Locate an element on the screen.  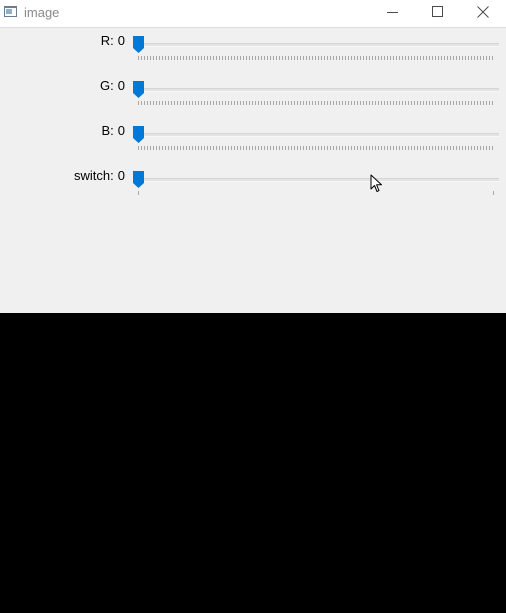
close-icon is located at coordinates (483, 12).